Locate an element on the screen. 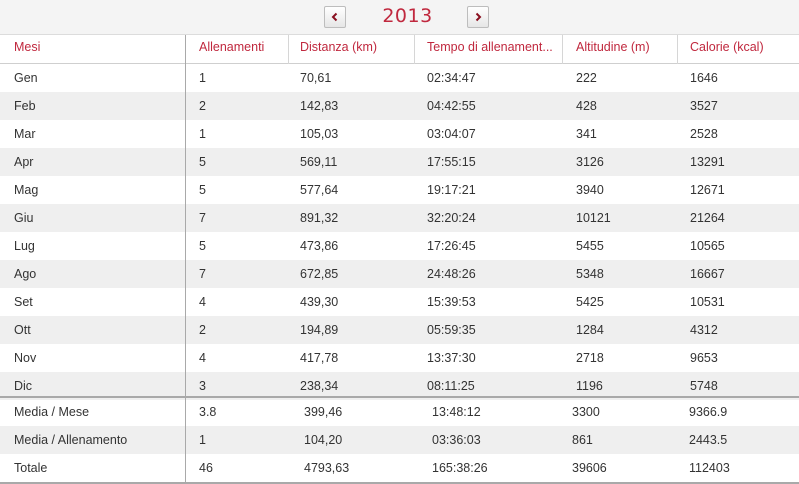 This screenshot has height=484, width=799. table-cell: 5348 is located at coordinates (590, 274).